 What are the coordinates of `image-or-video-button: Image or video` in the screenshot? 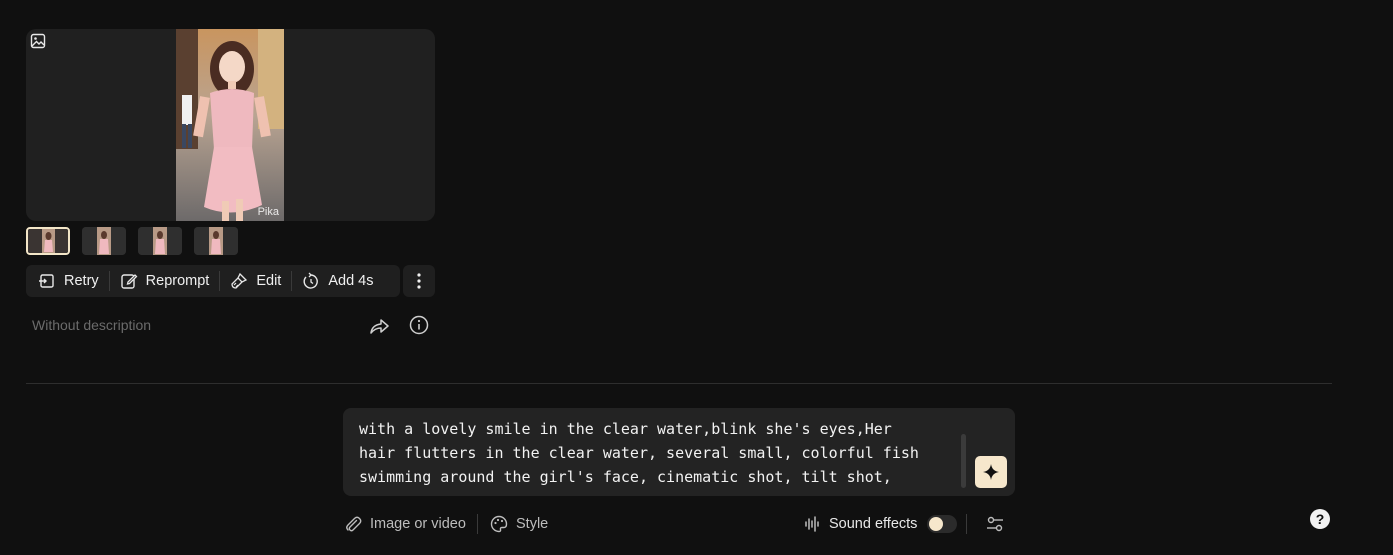 It's located at (405, 524).